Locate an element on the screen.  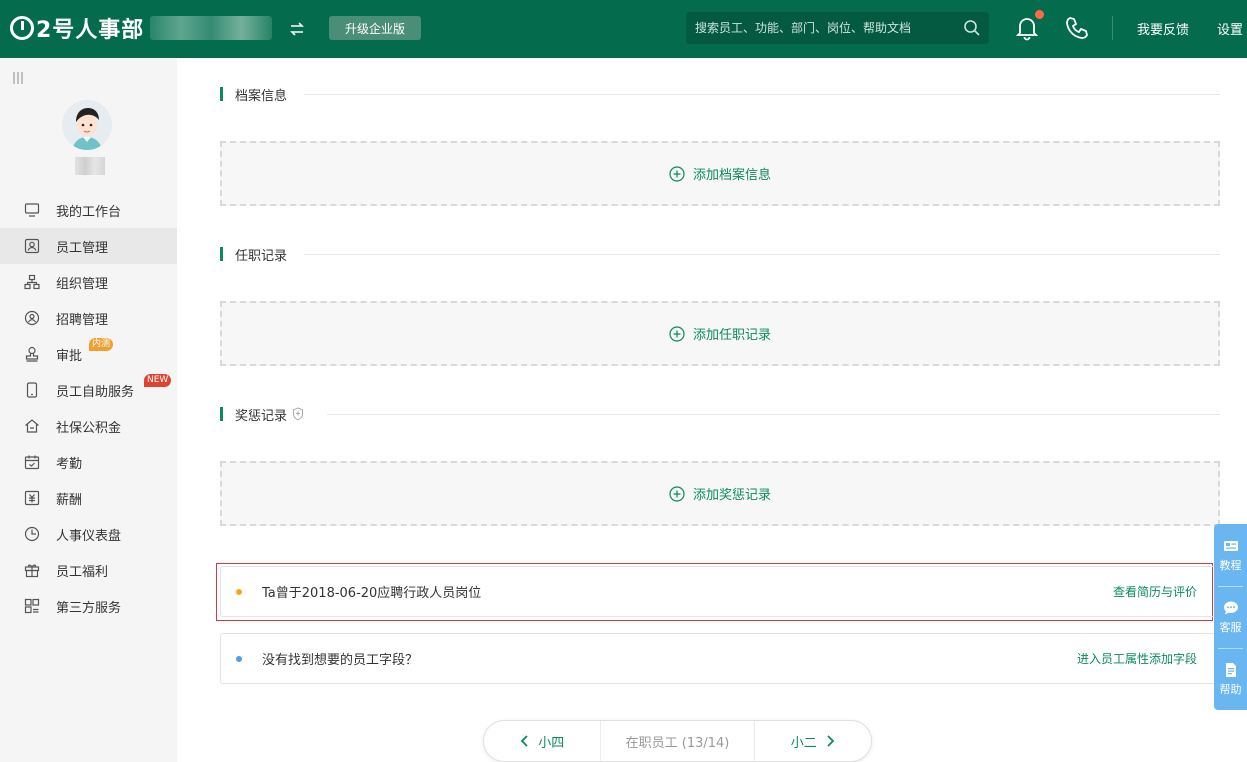
help-button: 帮助 is located at coordinates (1230, 679).